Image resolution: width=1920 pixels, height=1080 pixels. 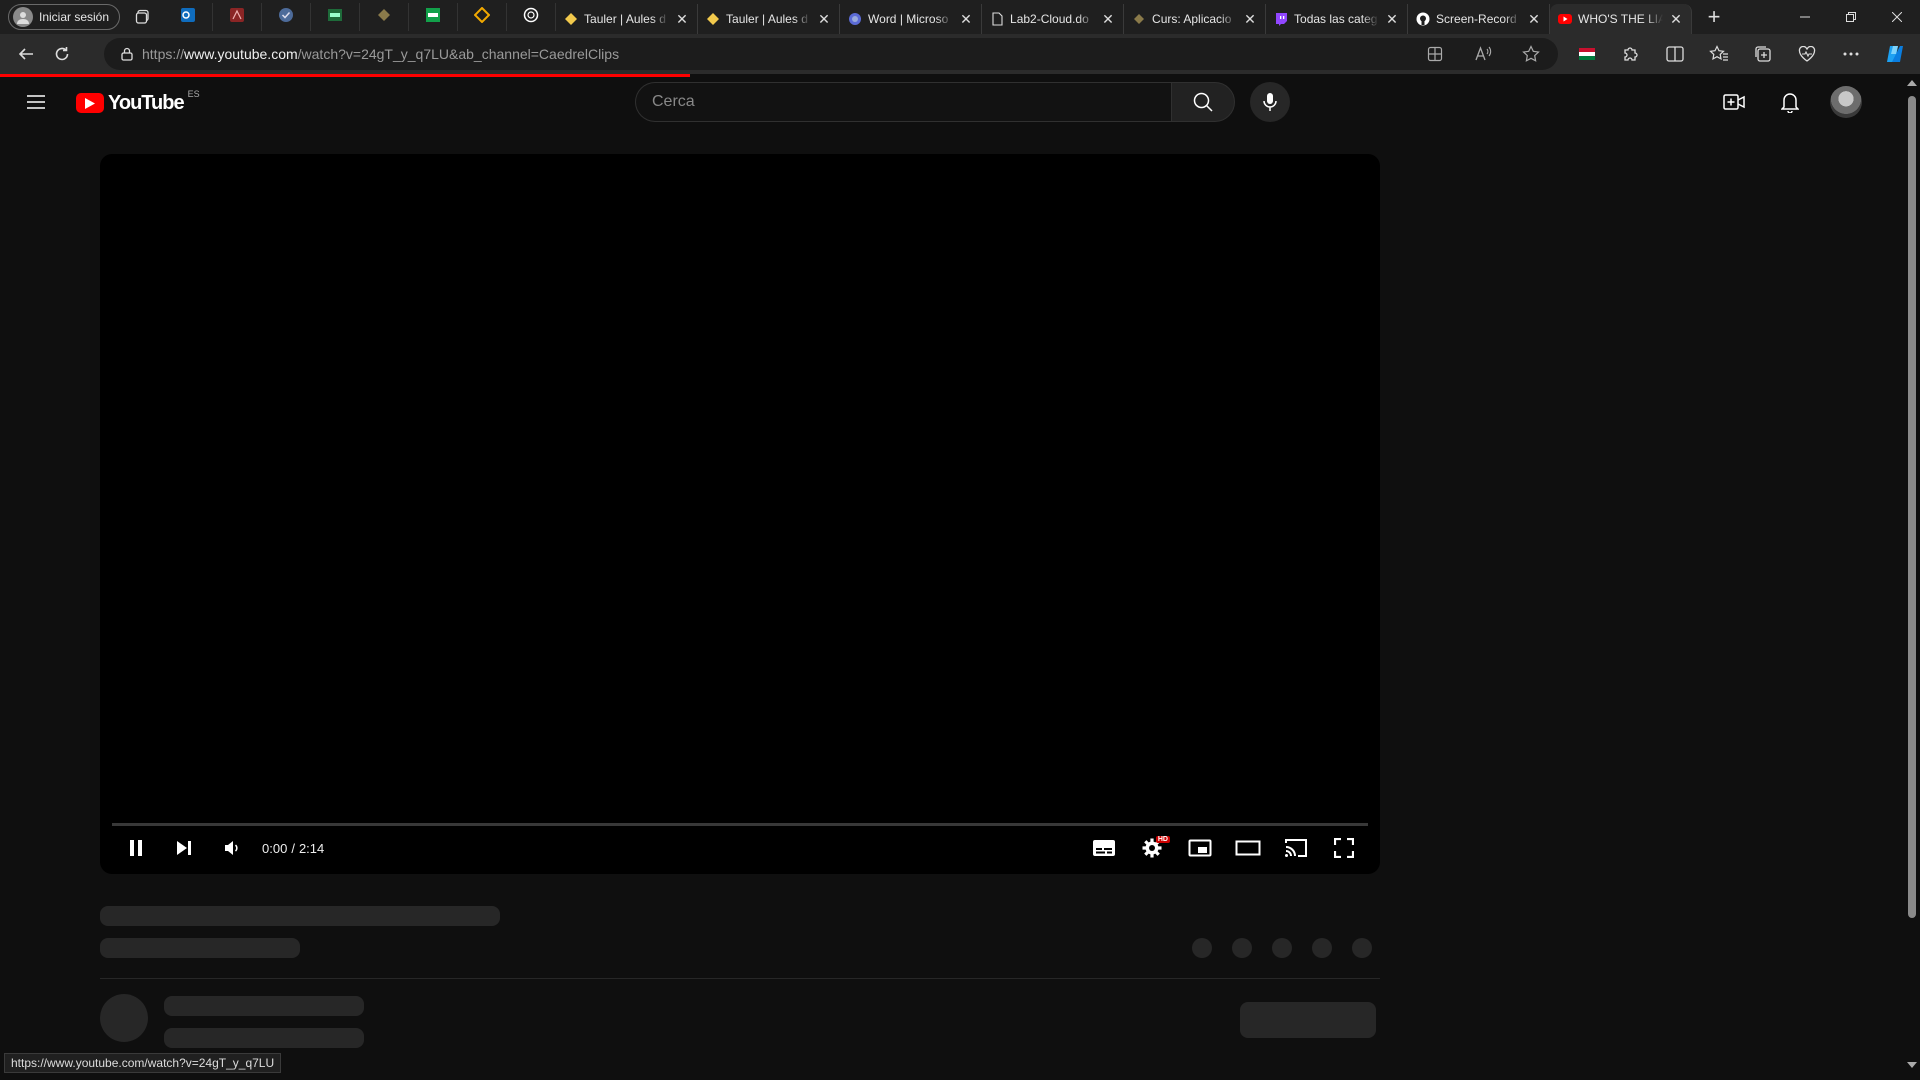 I want to click on avatar, so click(x=1846, y=102).